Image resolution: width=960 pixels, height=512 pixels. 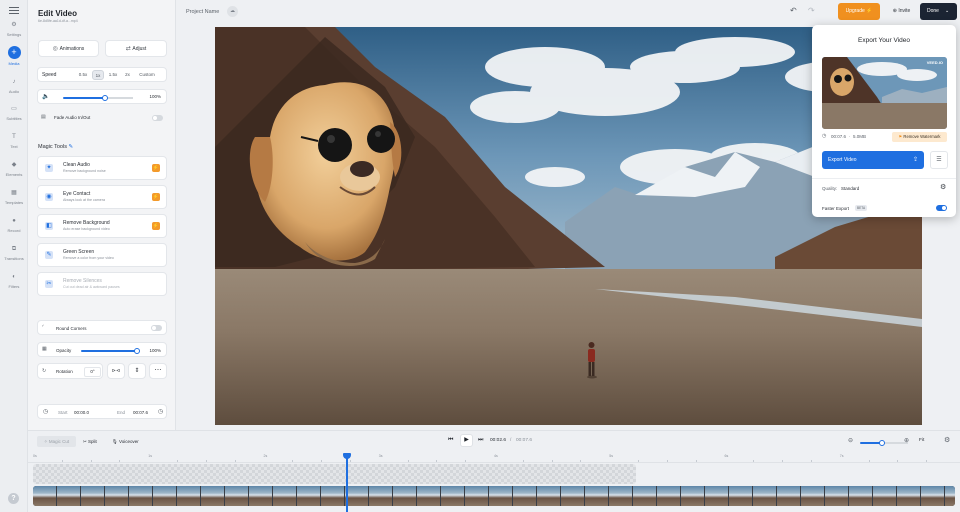 I want to click on rail-item-filters: ◐ Filters, so click(x=14, y=280).